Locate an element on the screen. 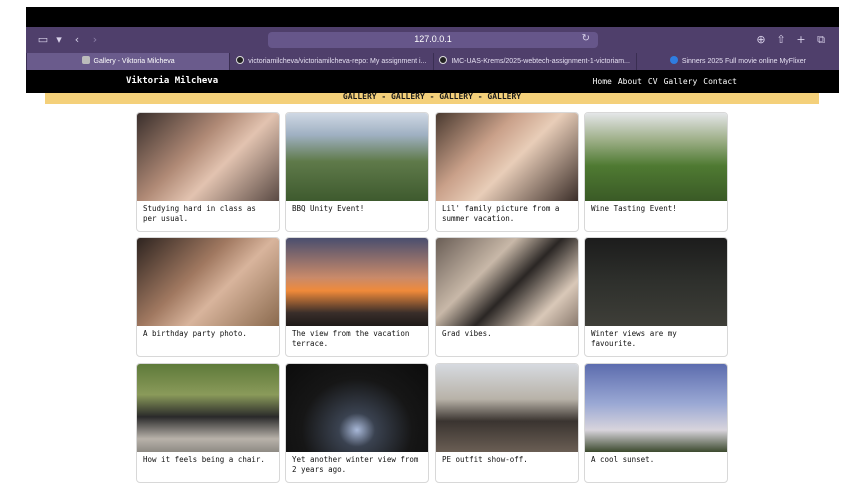 Image resolution: width=853 pixels, height=483 pixels. gallery-card: How it feels being a chair. is located at coordinates (208, 423).